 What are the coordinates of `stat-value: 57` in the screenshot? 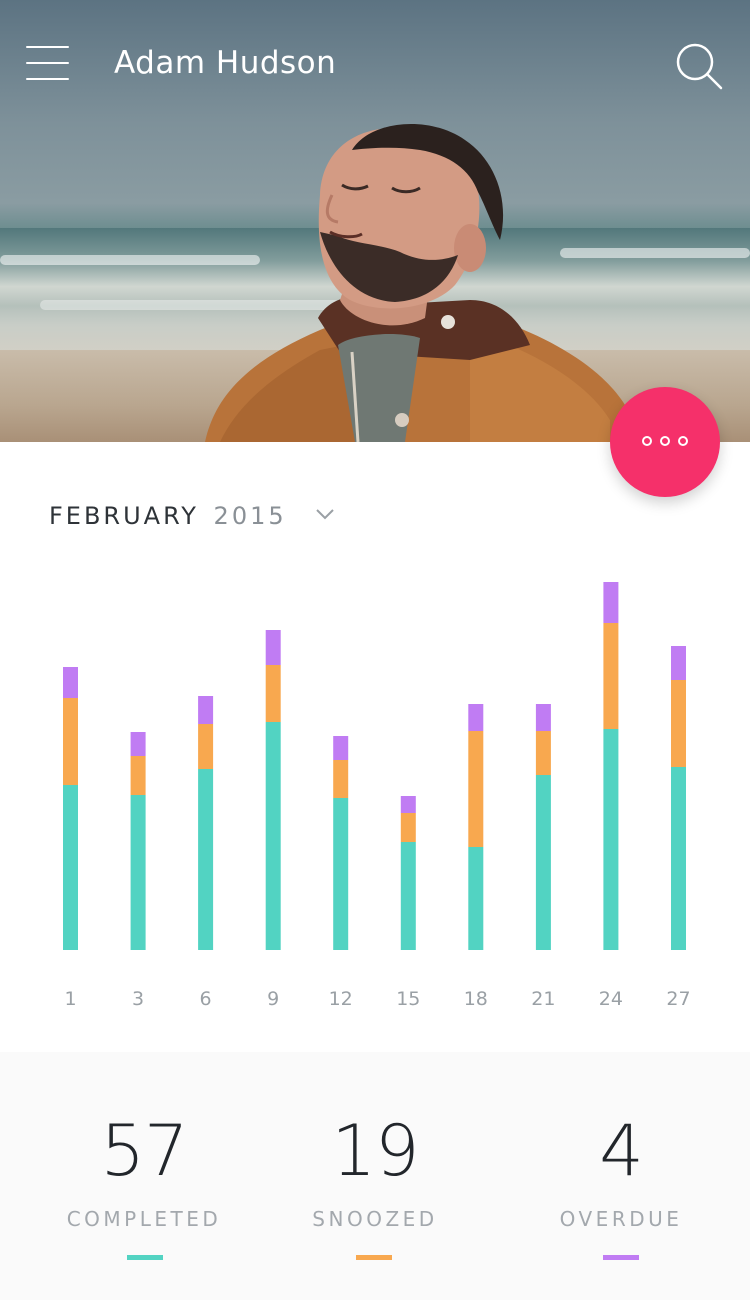 It's located at (144, 1151).